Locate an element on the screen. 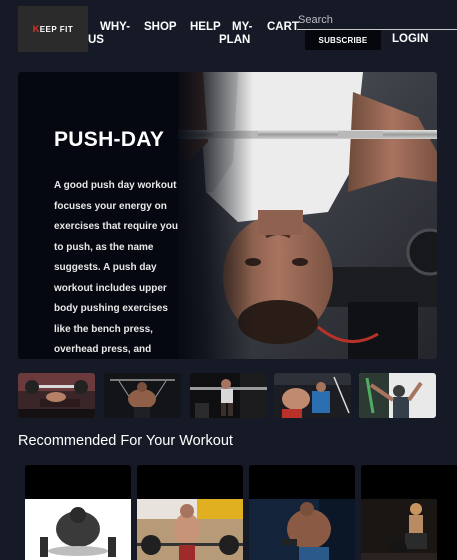  cable-pull-thumbnail-icon is located at coordinates (397, 395).